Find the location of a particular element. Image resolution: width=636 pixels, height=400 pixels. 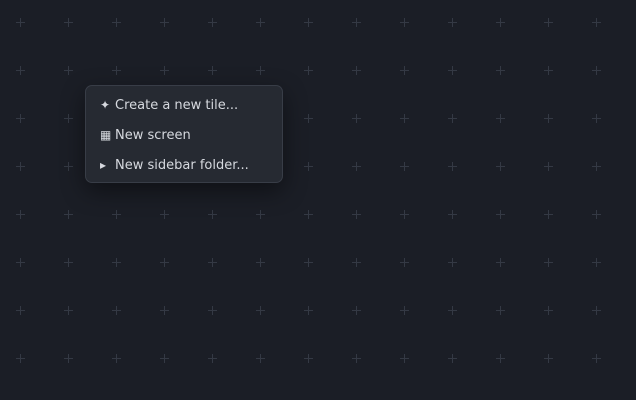

menu-item-new-screen: ▦ New screen is located at coordinates (184, 135).